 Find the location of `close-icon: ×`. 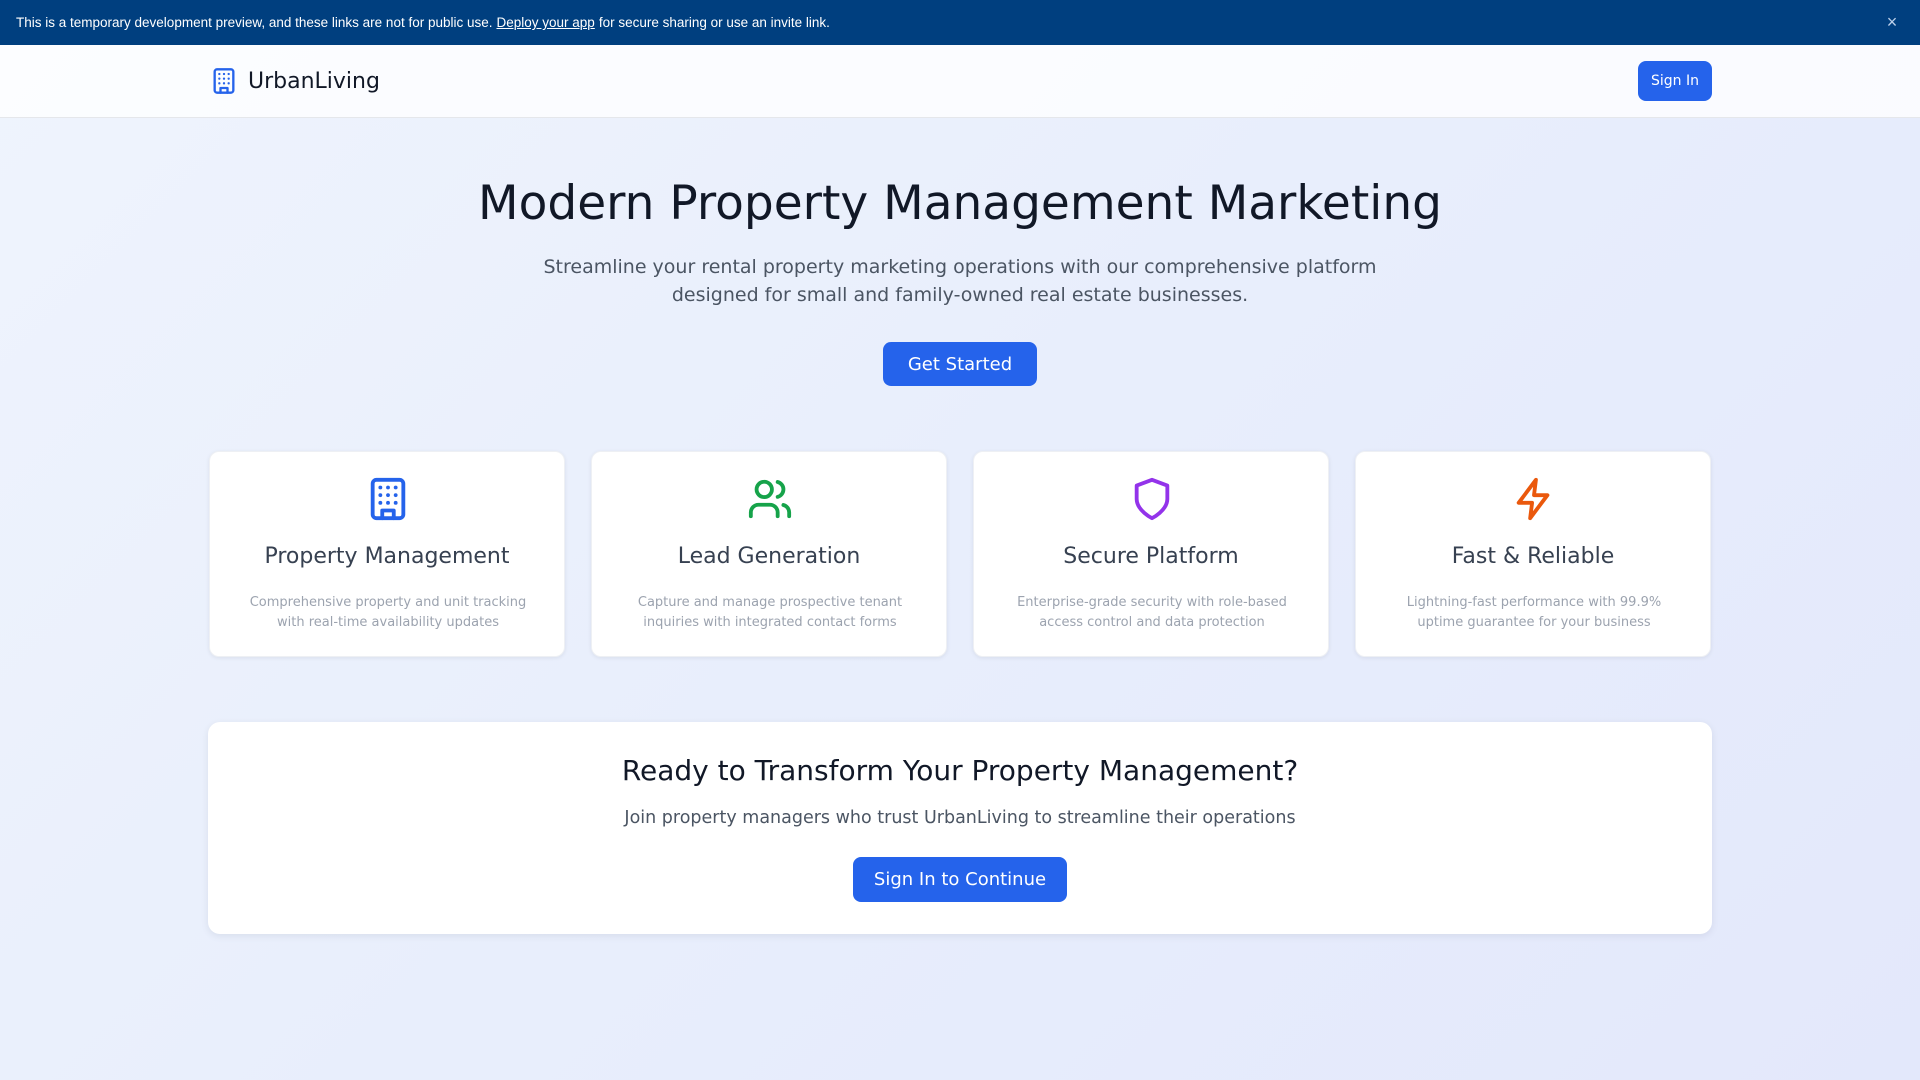

close-icon: × is located at coordinates (1892, 22).